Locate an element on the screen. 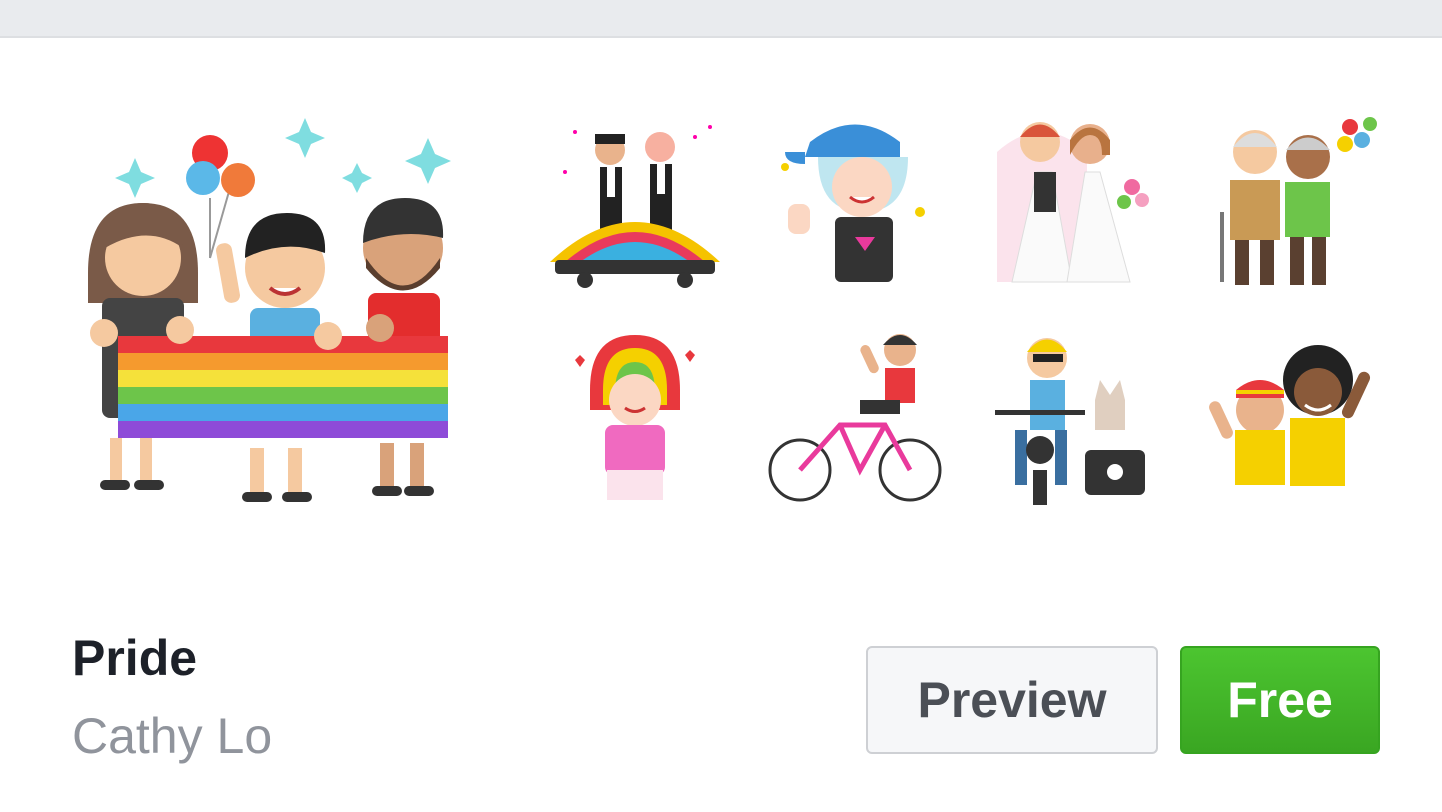 The image size is (1442, 812). hero-sticker-image is located at coordinates (270, 313).